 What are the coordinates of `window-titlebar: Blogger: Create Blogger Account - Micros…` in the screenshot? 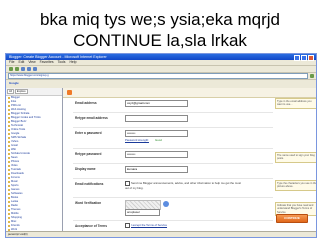 It's located at (161, 57).